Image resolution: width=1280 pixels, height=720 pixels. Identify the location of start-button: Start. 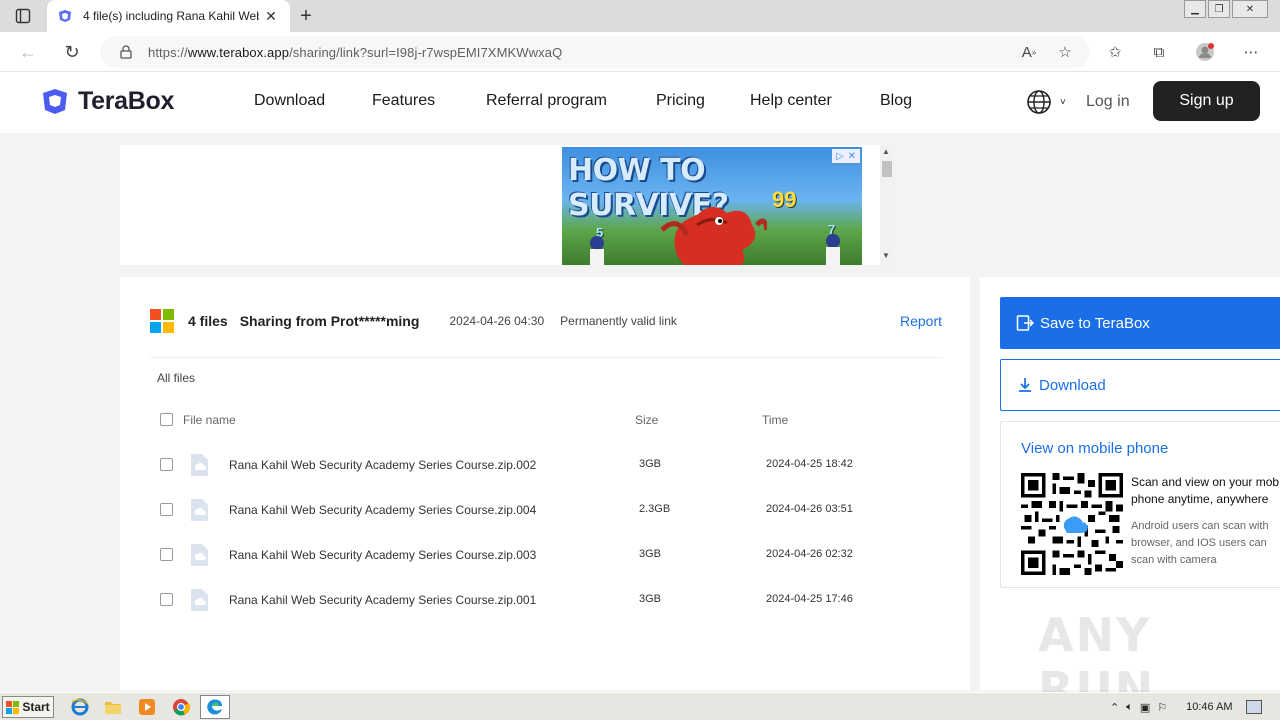
(28, 707).